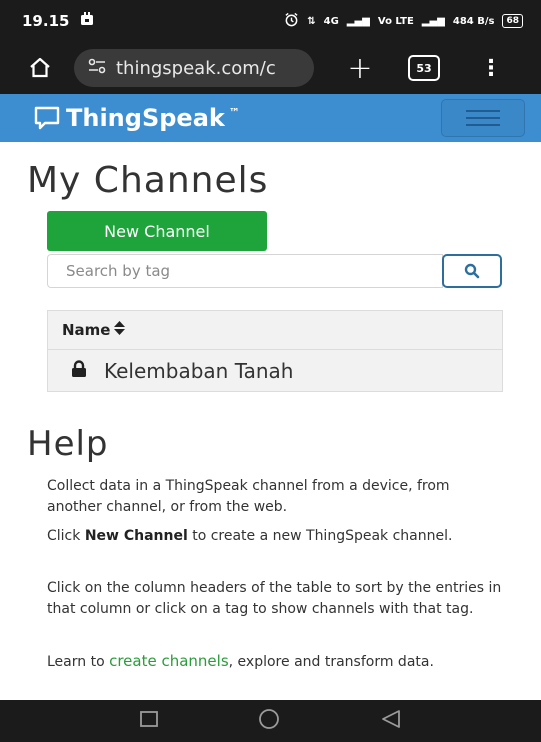 The image size is (541, 742). I want to click on column-header-name-label: Name, so click(86, 330).